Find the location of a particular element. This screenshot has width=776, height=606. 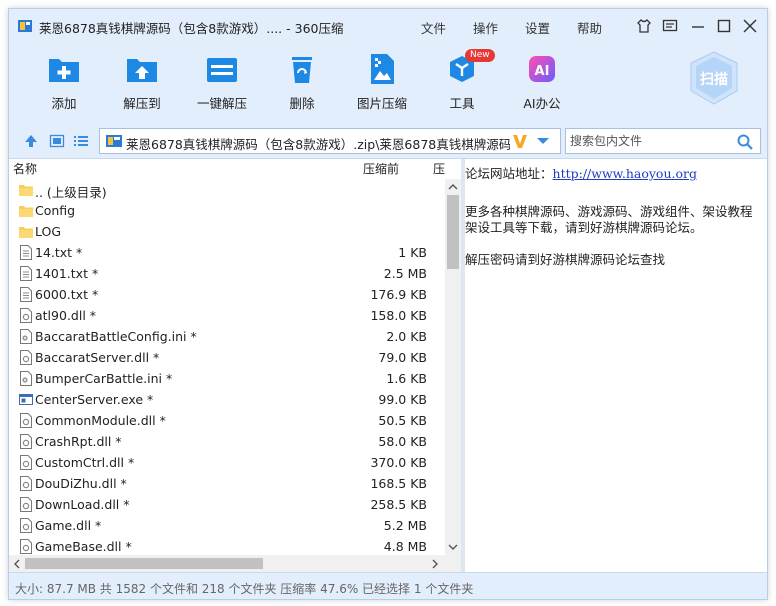

one-click-extract-button: 一键解压 is located at coordinates (222, 84).